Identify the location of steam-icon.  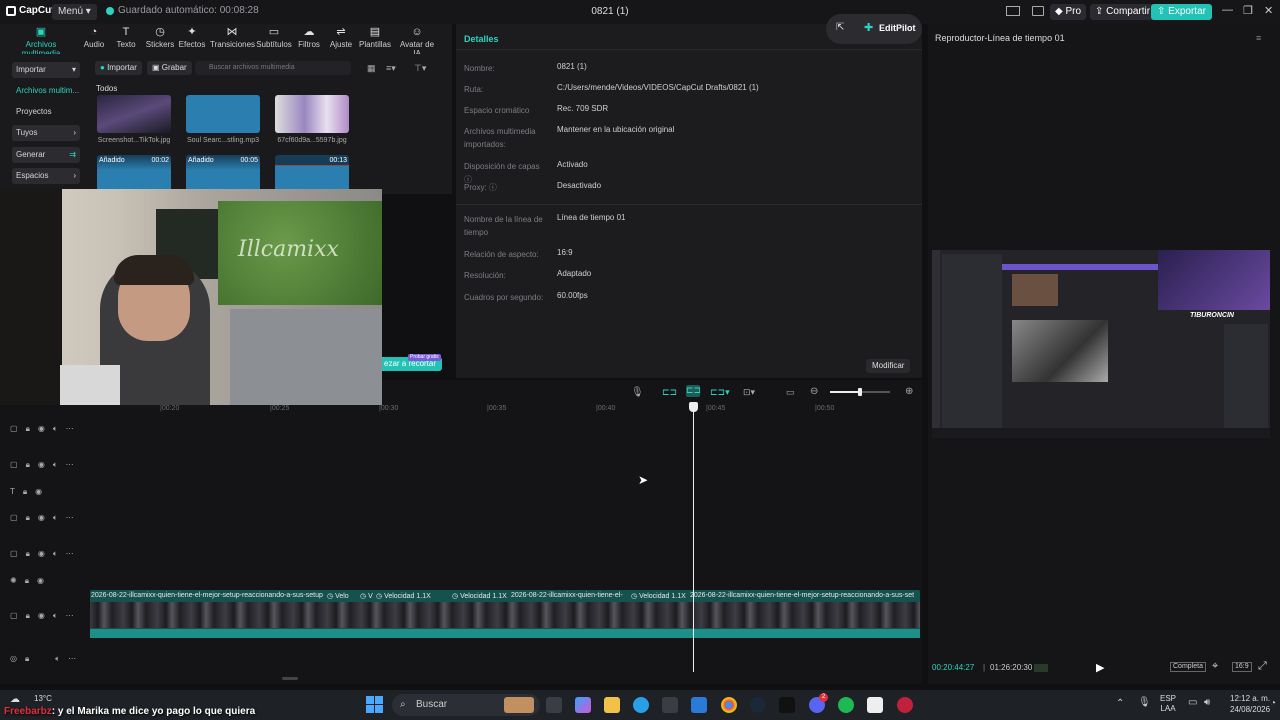
(758, 705).